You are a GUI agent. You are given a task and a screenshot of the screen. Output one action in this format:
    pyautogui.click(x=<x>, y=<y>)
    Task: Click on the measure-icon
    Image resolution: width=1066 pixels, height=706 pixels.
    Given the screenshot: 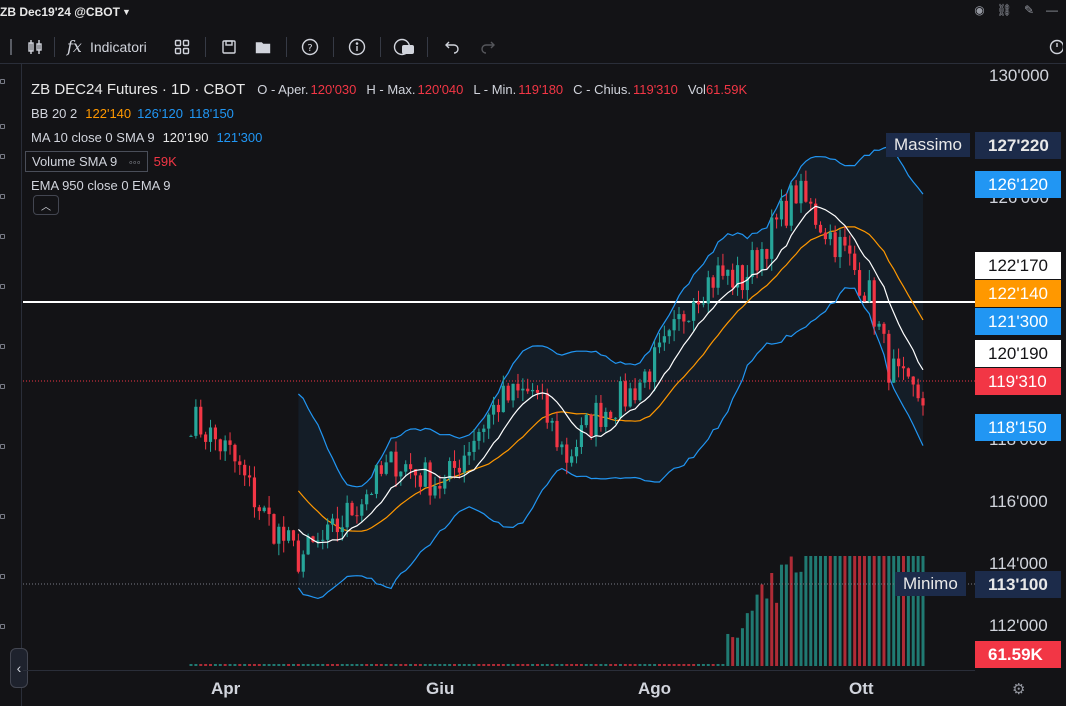 What is the action you would take?
    pyautogui.click(x=2, y=346)
    